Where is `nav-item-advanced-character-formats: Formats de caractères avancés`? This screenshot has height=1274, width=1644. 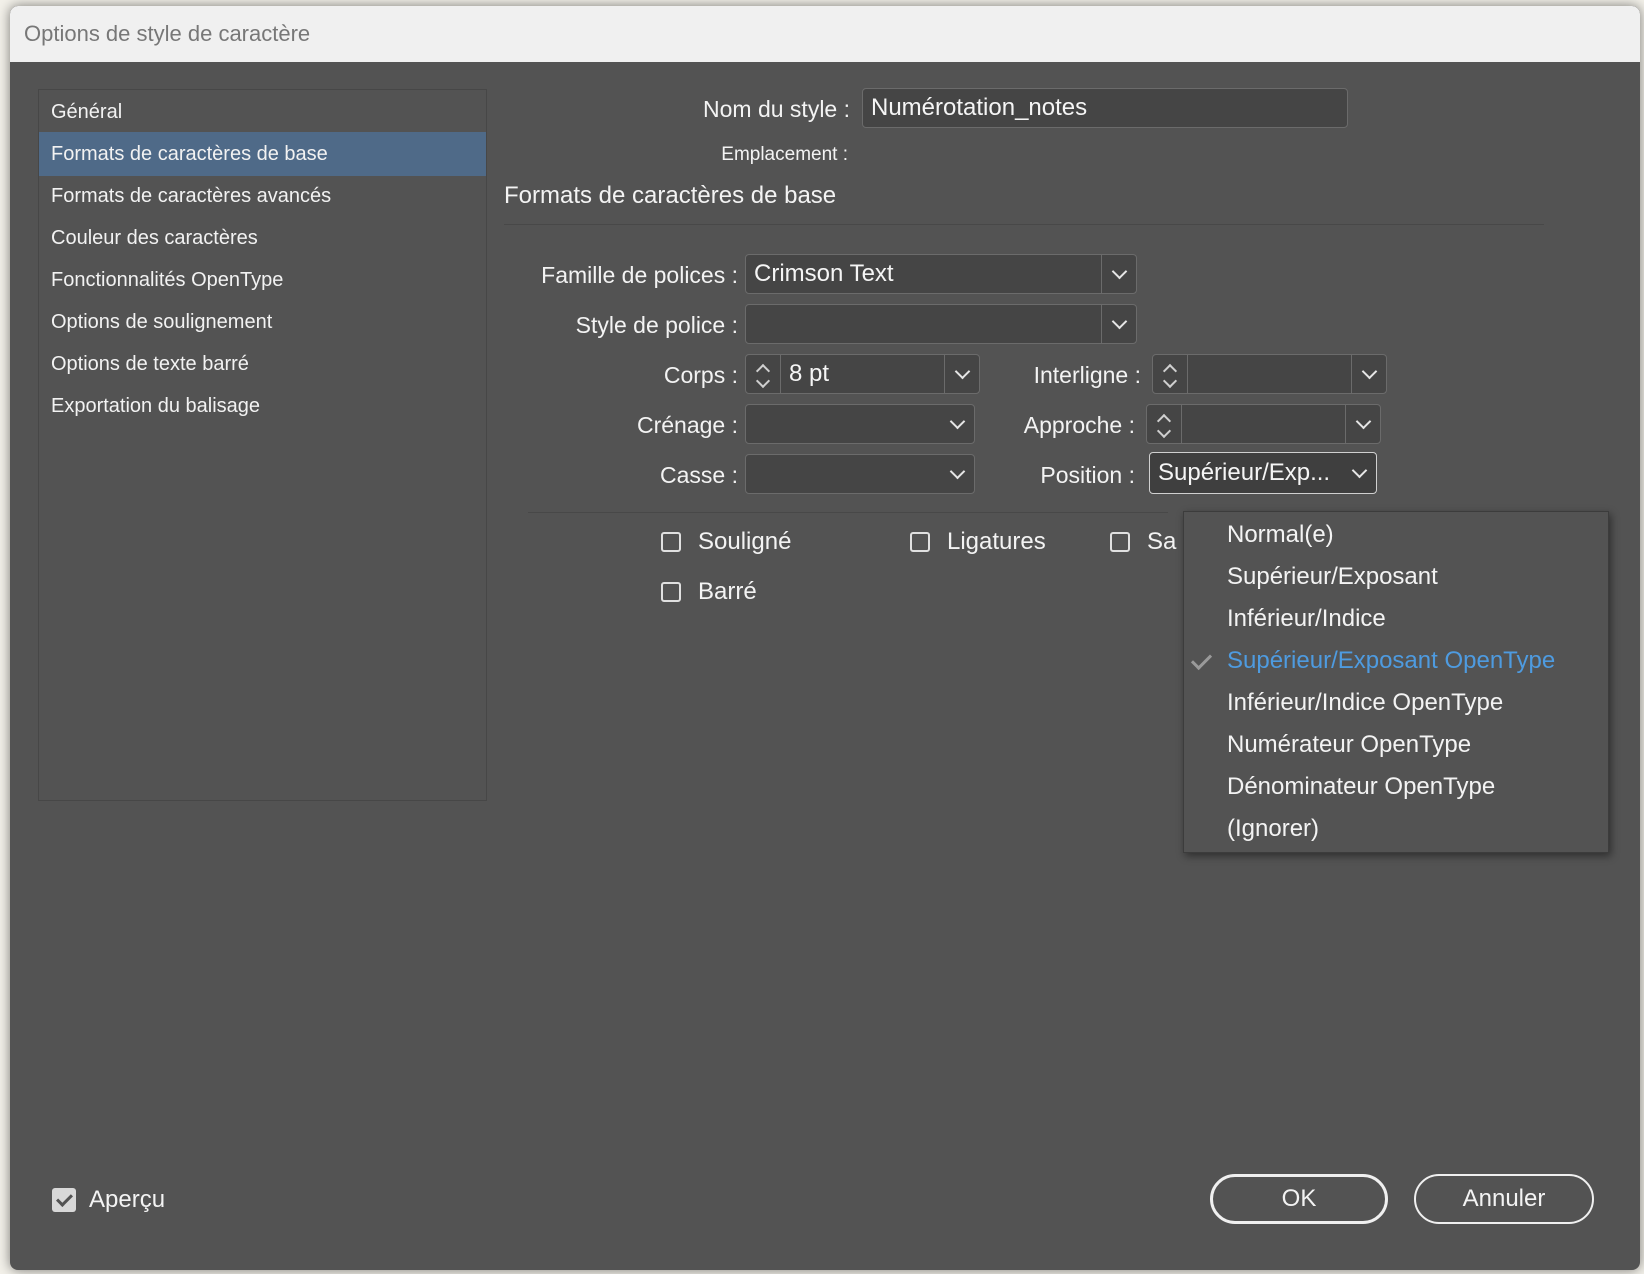
nav-item-advanced-character-formats: Formats de caractères avancés is located at coordinates (262, 196).